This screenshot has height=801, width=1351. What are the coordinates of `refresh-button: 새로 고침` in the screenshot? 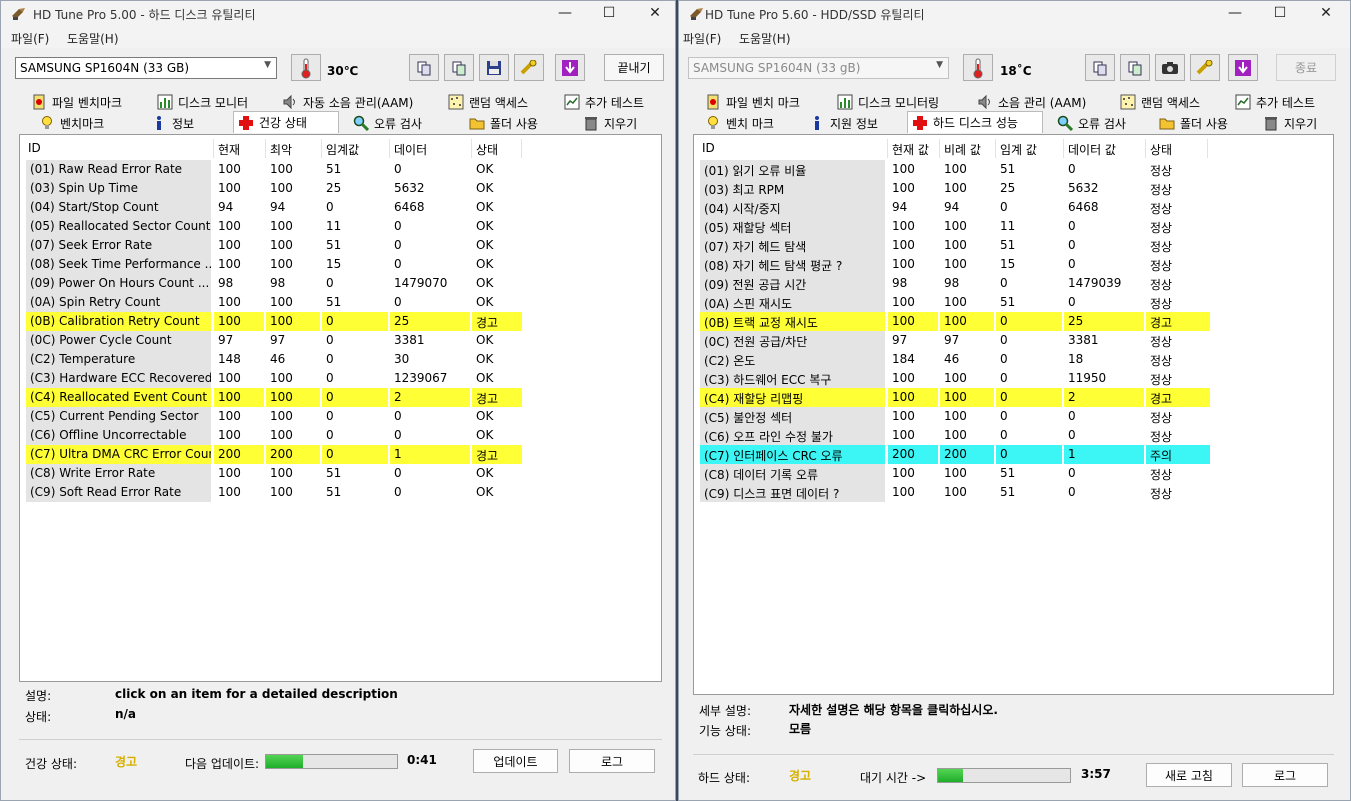 It's located at (1189, 775).